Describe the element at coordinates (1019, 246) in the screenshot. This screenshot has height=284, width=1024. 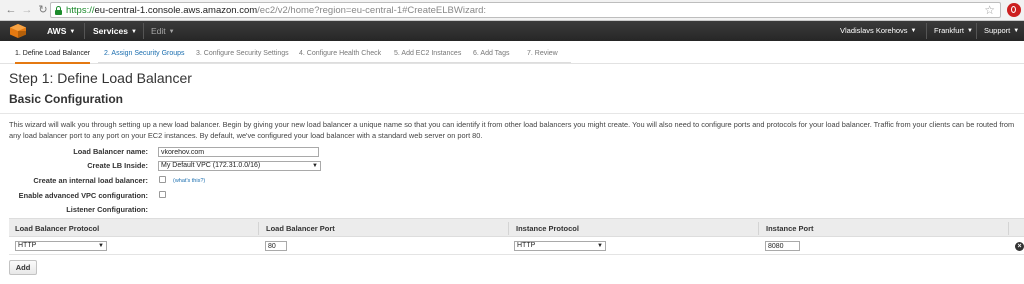
I see `remove-listener-icon: ×` at that location.